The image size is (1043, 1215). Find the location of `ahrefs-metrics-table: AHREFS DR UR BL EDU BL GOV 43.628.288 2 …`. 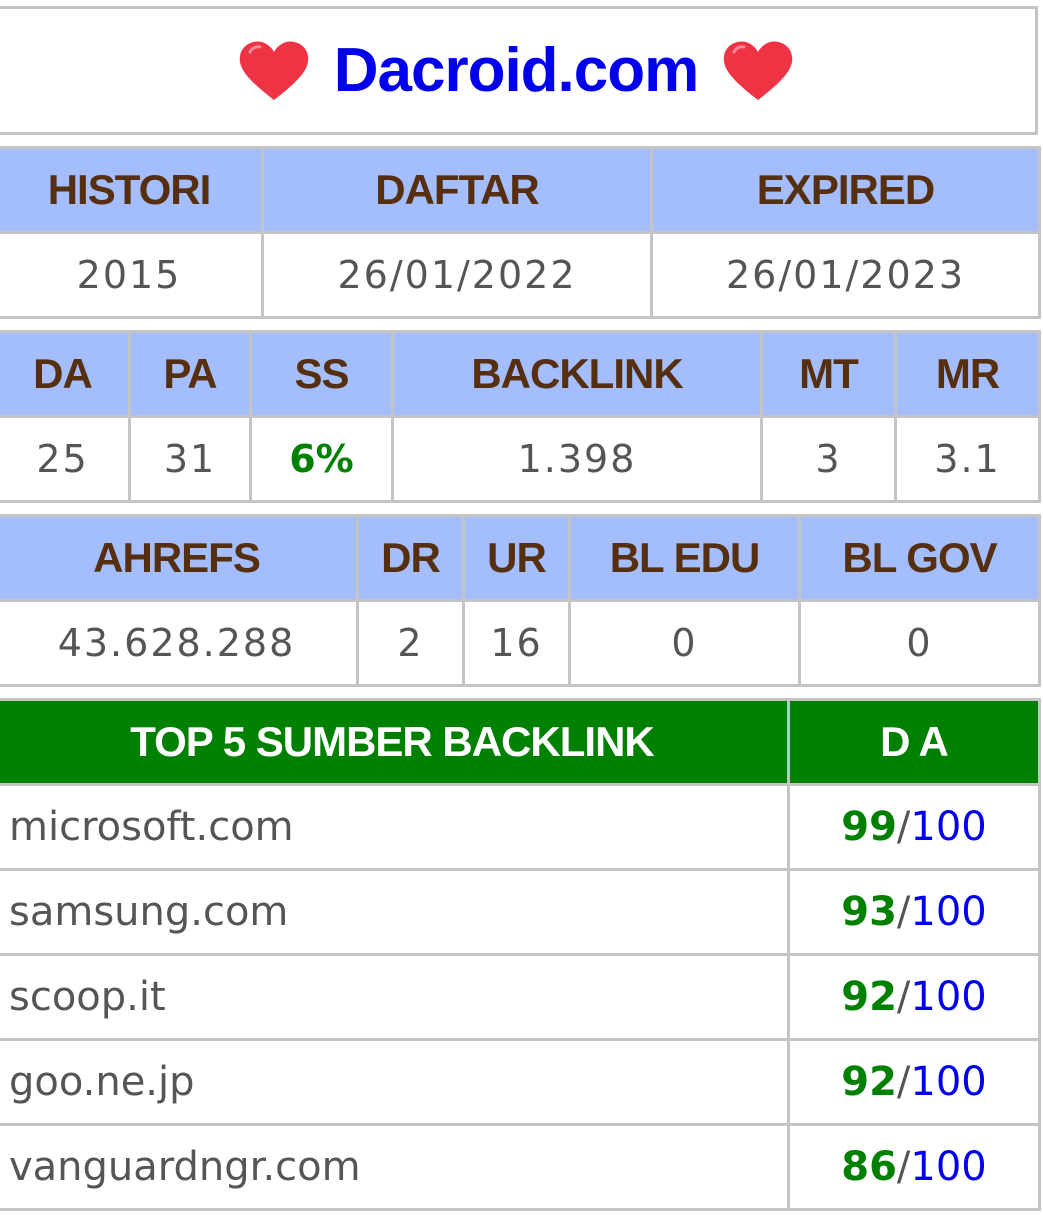

ahrefs-metrics-table: AHREFS DR UR BL EDU BL GOV 43.628.288 2 … is located at coordinates (520, 600).